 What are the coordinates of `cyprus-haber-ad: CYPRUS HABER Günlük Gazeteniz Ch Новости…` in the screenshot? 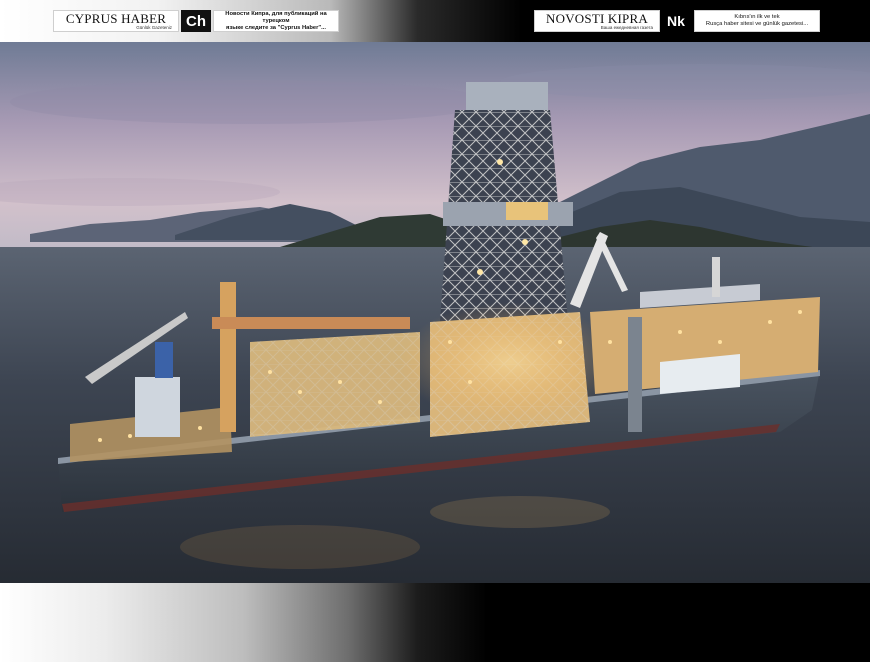 It's located at (196, 21).